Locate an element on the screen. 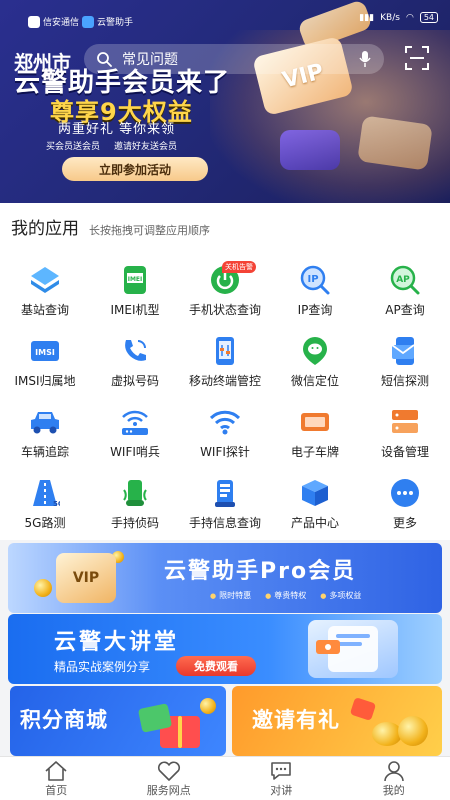  app-vehicle-track: 车辆追踪 is located at coordinates (45, 436).